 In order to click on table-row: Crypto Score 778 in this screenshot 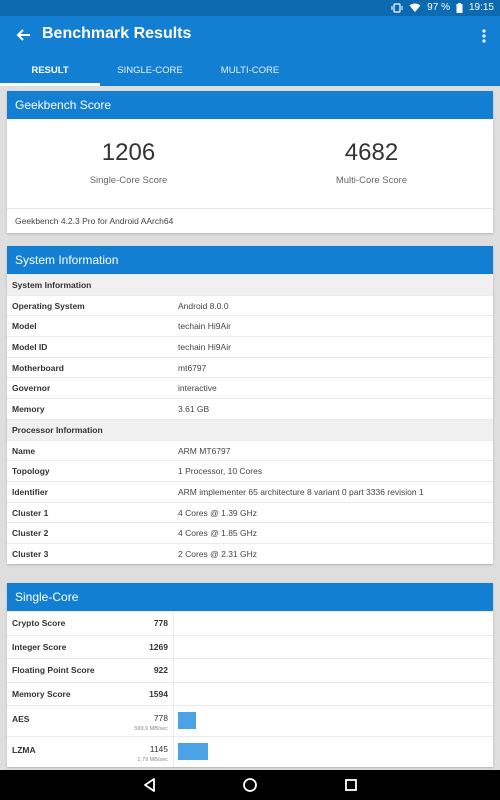, I will do `click(250, 623)`.